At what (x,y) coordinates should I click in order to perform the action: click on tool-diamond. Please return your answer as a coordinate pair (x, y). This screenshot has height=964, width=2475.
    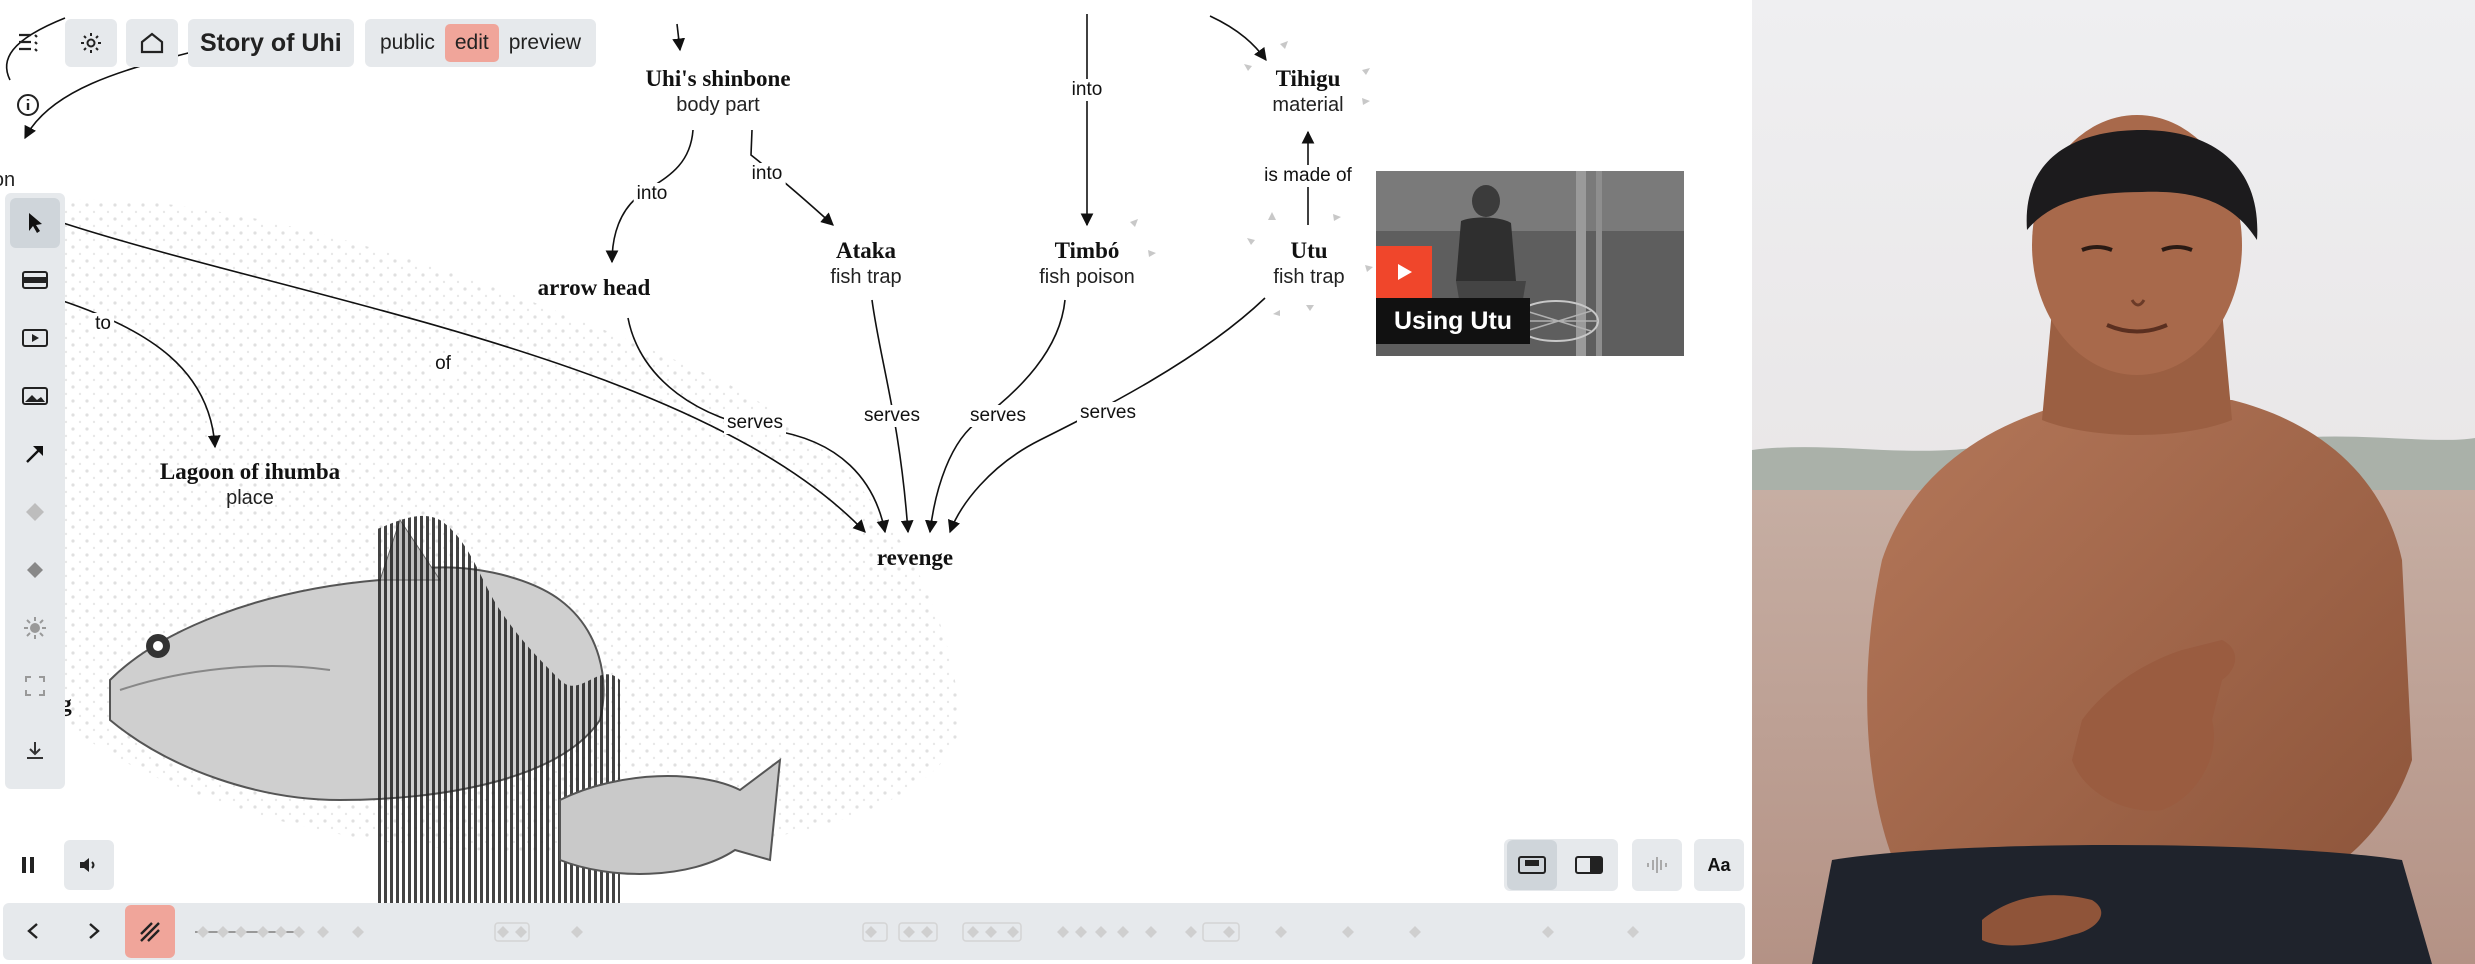
    Looking at the image, I should click on (35, 570).